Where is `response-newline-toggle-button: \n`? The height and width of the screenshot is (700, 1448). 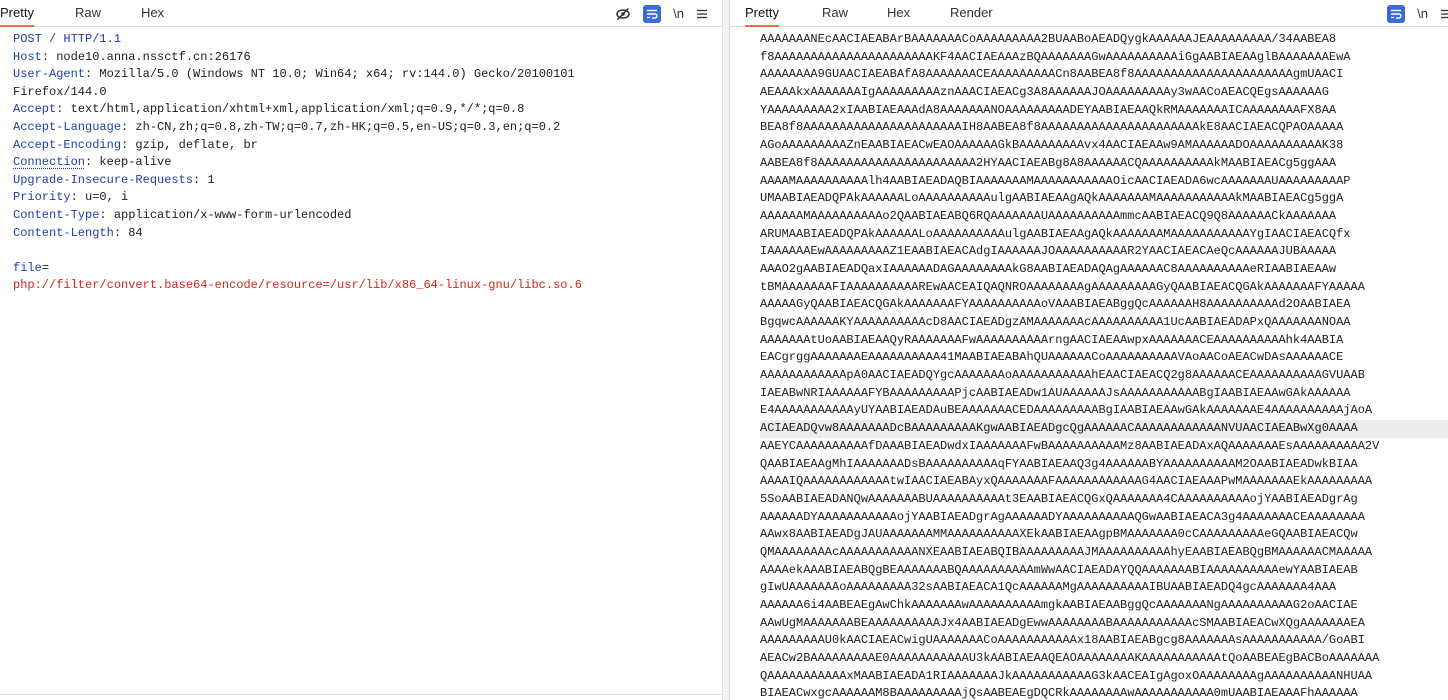
response-newline-toggle-button: \n is located at coordinates (1422, 14).